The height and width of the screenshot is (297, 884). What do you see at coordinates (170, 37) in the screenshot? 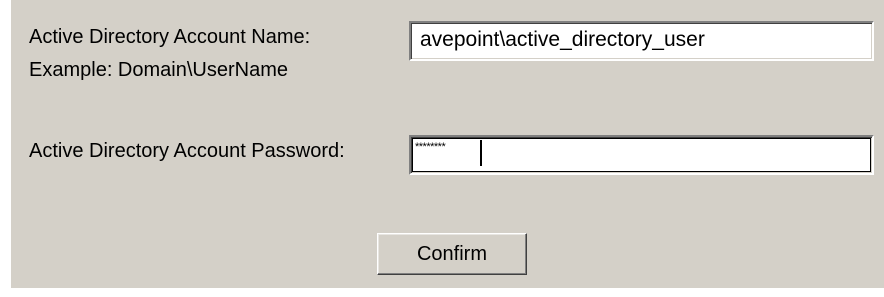
I see `account-name-label: Active Directory Account Name:` at bounding box center [170, 37].